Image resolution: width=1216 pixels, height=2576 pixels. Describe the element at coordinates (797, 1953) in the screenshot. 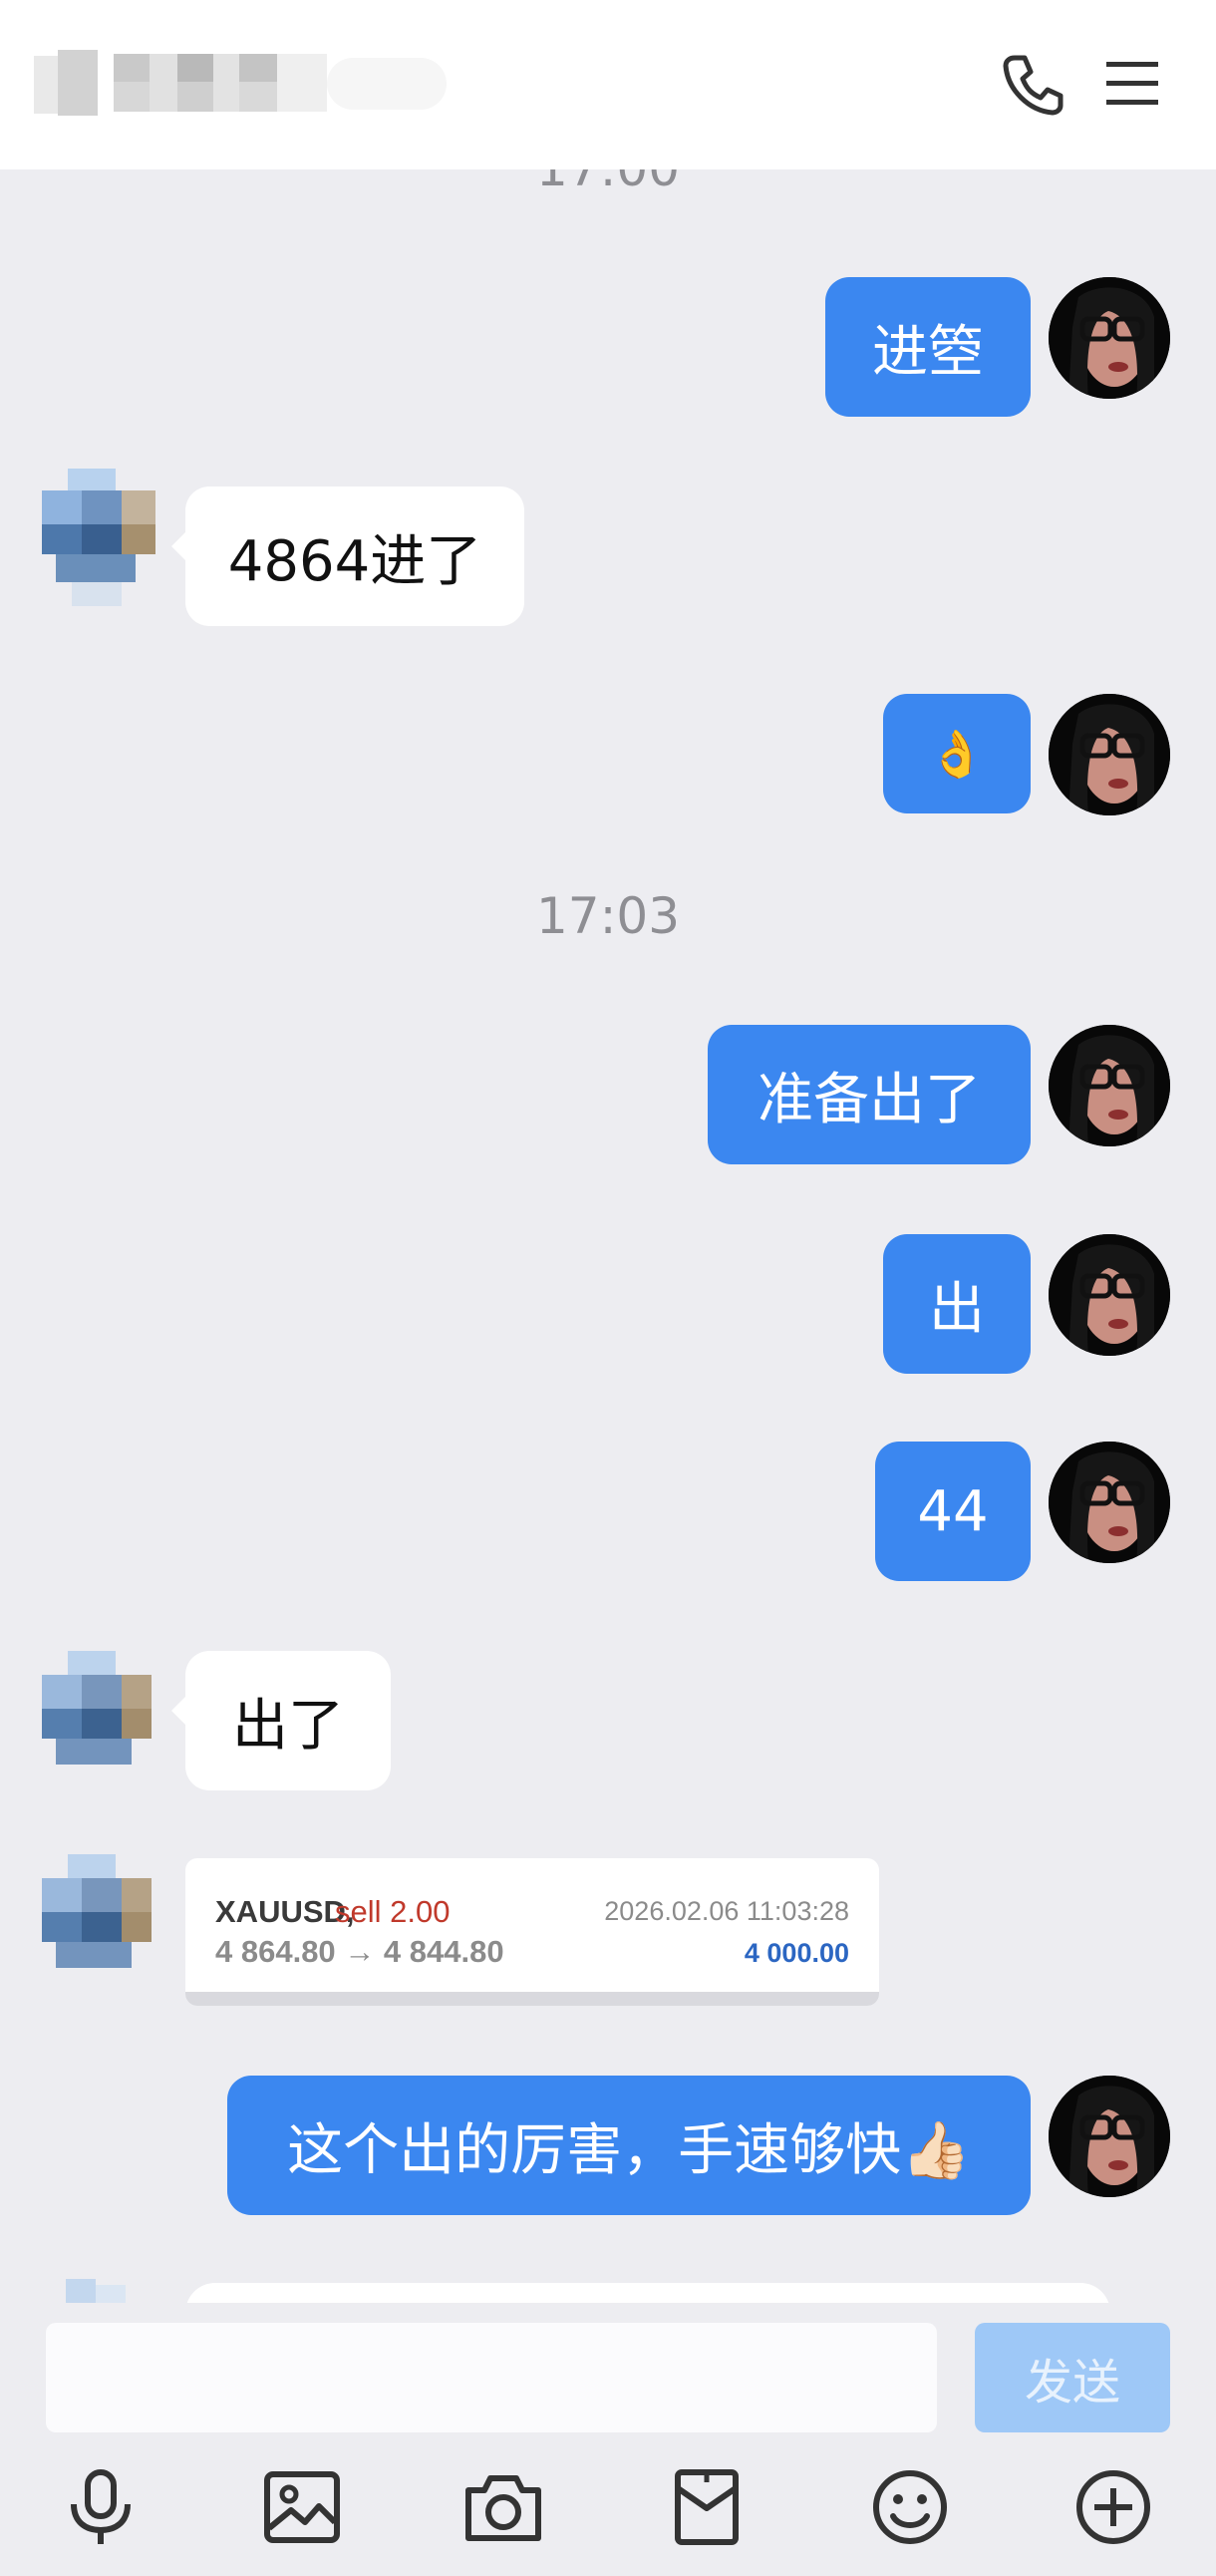

I see `trade-profit: 4 000.00` at that location.